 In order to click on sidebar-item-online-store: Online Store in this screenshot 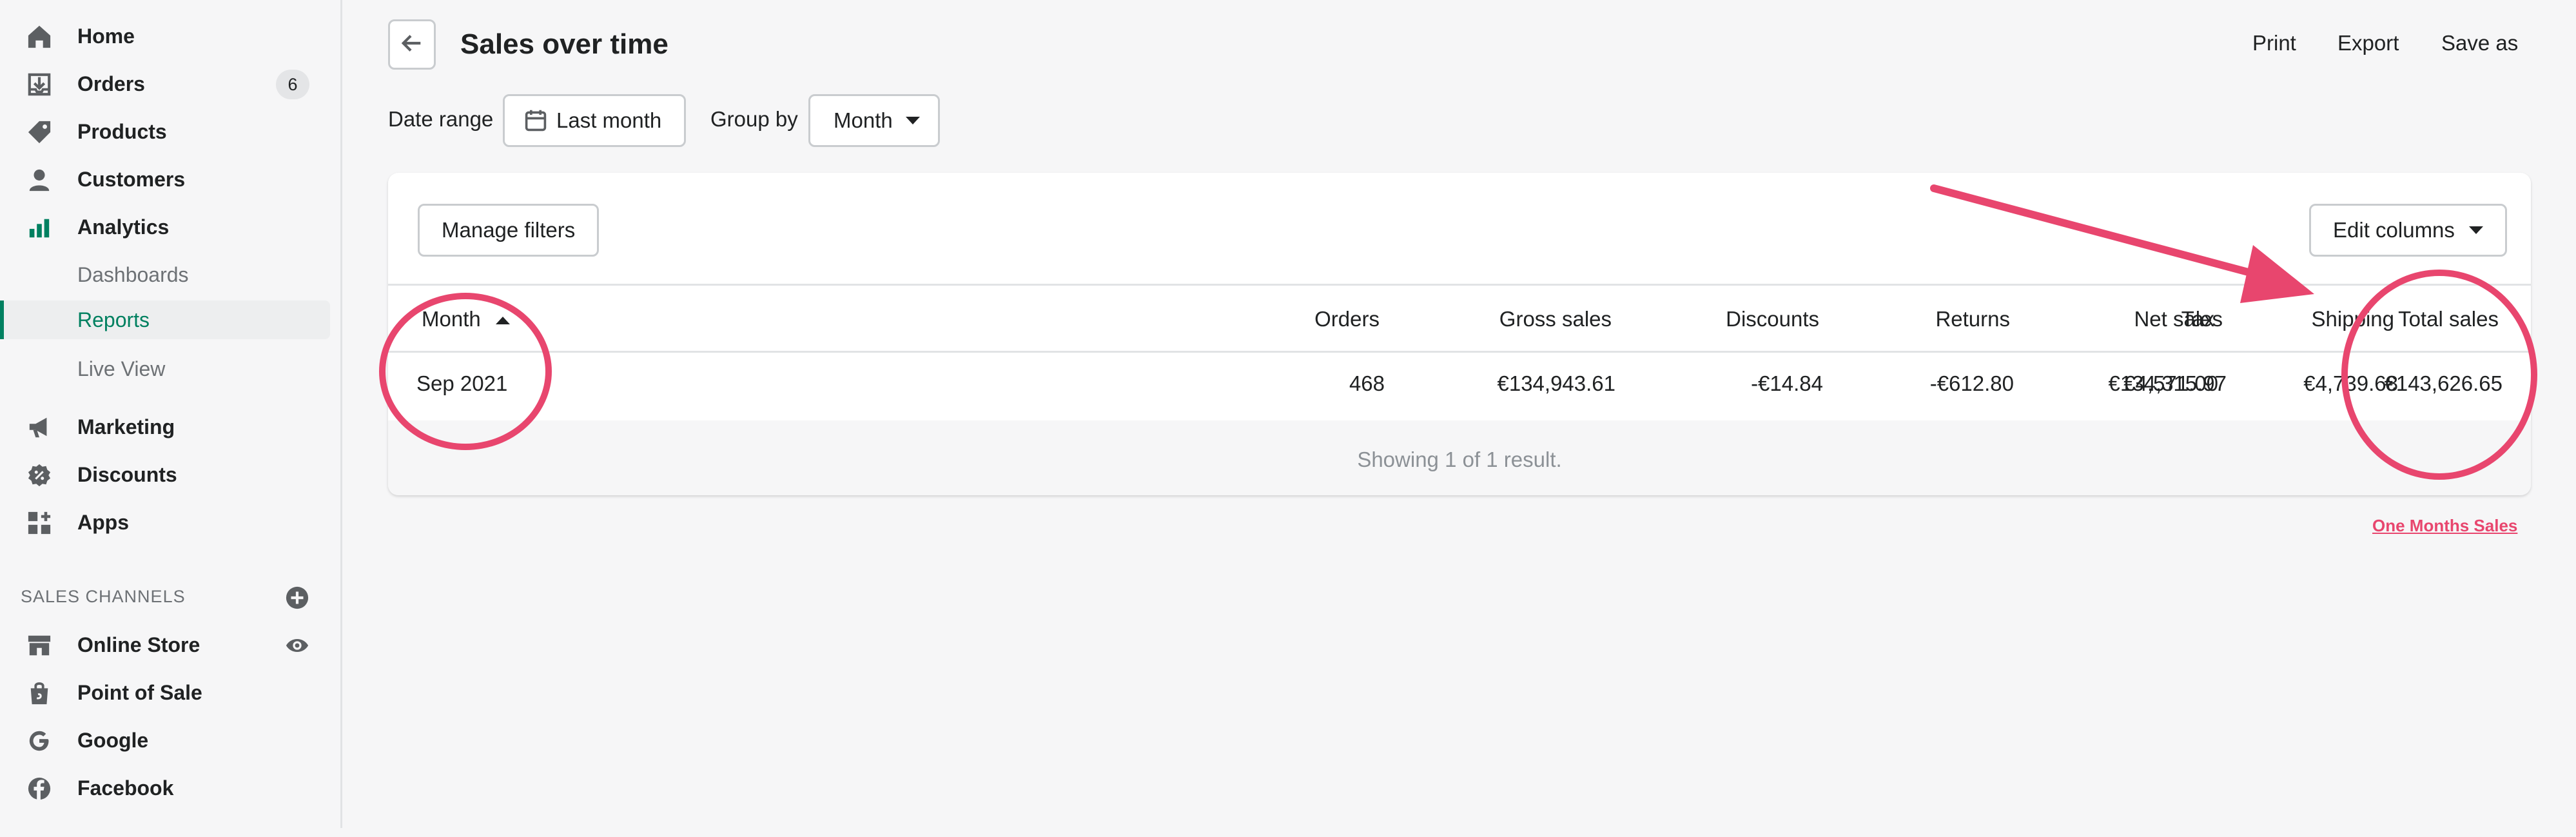, I will do `click(165, 644)`.